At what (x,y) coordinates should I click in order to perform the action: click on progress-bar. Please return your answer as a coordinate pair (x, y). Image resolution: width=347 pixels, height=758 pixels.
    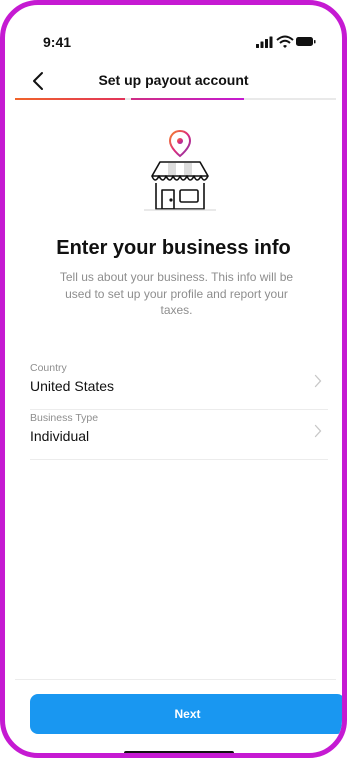
    Looking at the image, I should click on (175, 99).